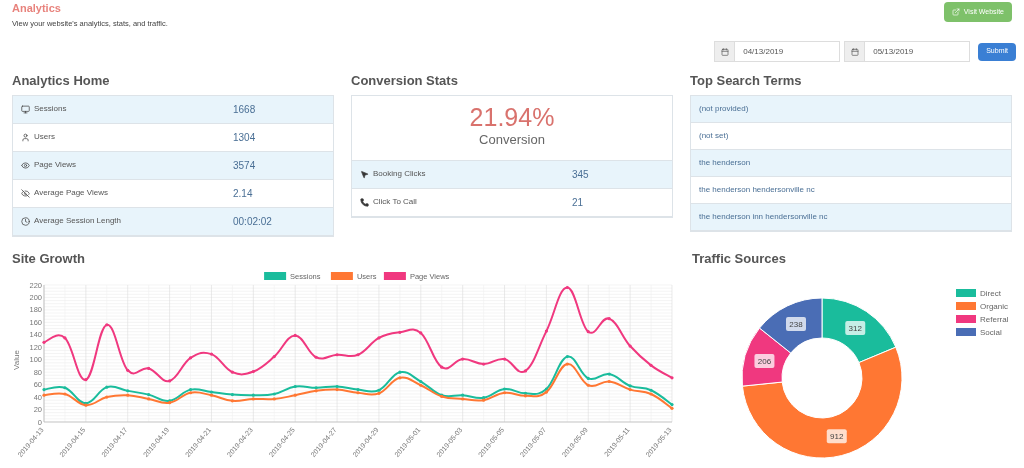 The height and width of the screenshot is (468, 1024). Describe the element at coordinates (244, 109) in the screenshot. I see `stat-value: 1668` at that location.